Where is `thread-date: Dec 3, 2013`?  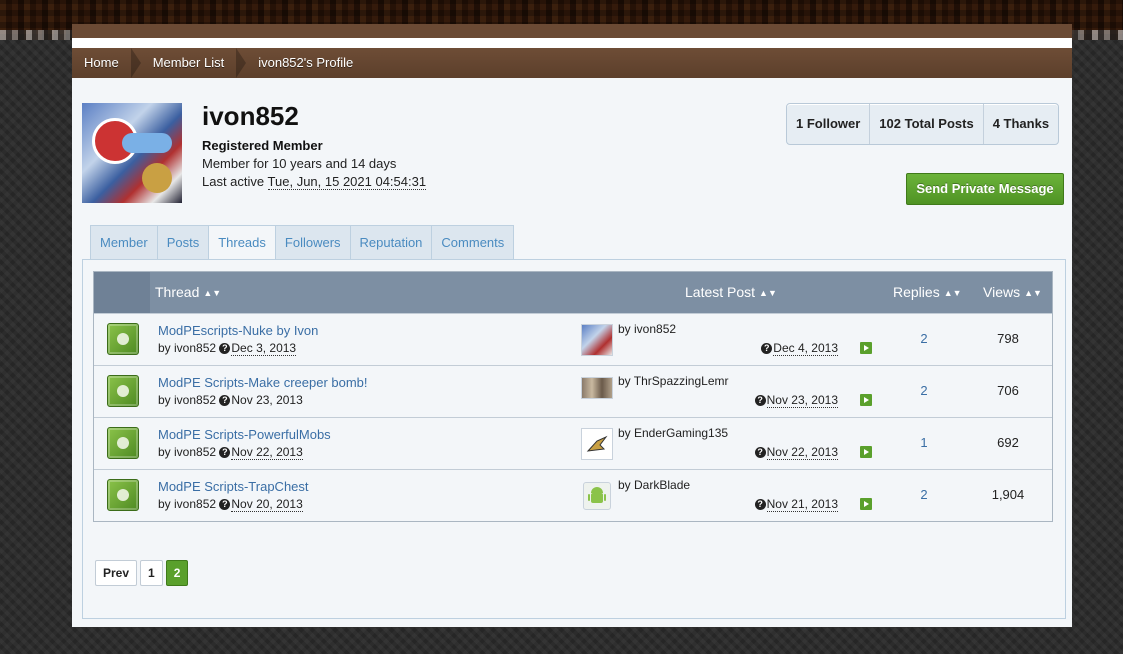 thread-date: Dec 3, 2013 is located at coordinates (264, 348).